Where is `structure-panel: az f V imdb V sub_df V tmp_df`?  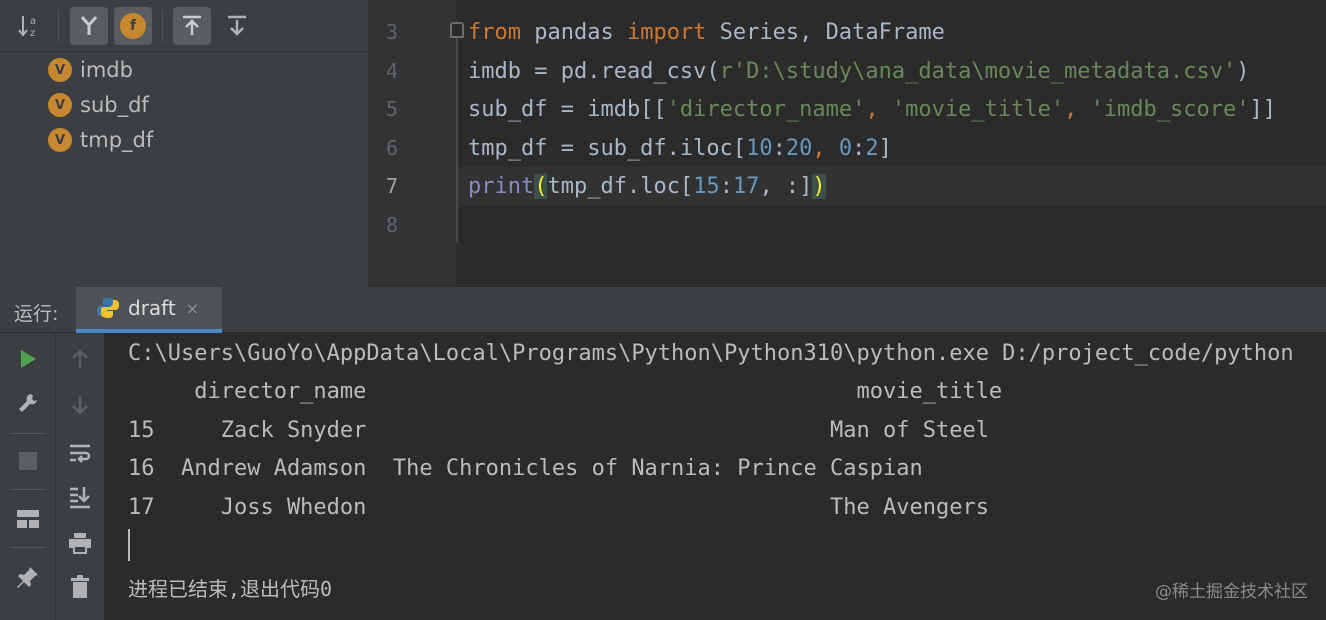 structure-panel: az f V imdb V sub_df V tmp_df is located at coordinates (184, 143).